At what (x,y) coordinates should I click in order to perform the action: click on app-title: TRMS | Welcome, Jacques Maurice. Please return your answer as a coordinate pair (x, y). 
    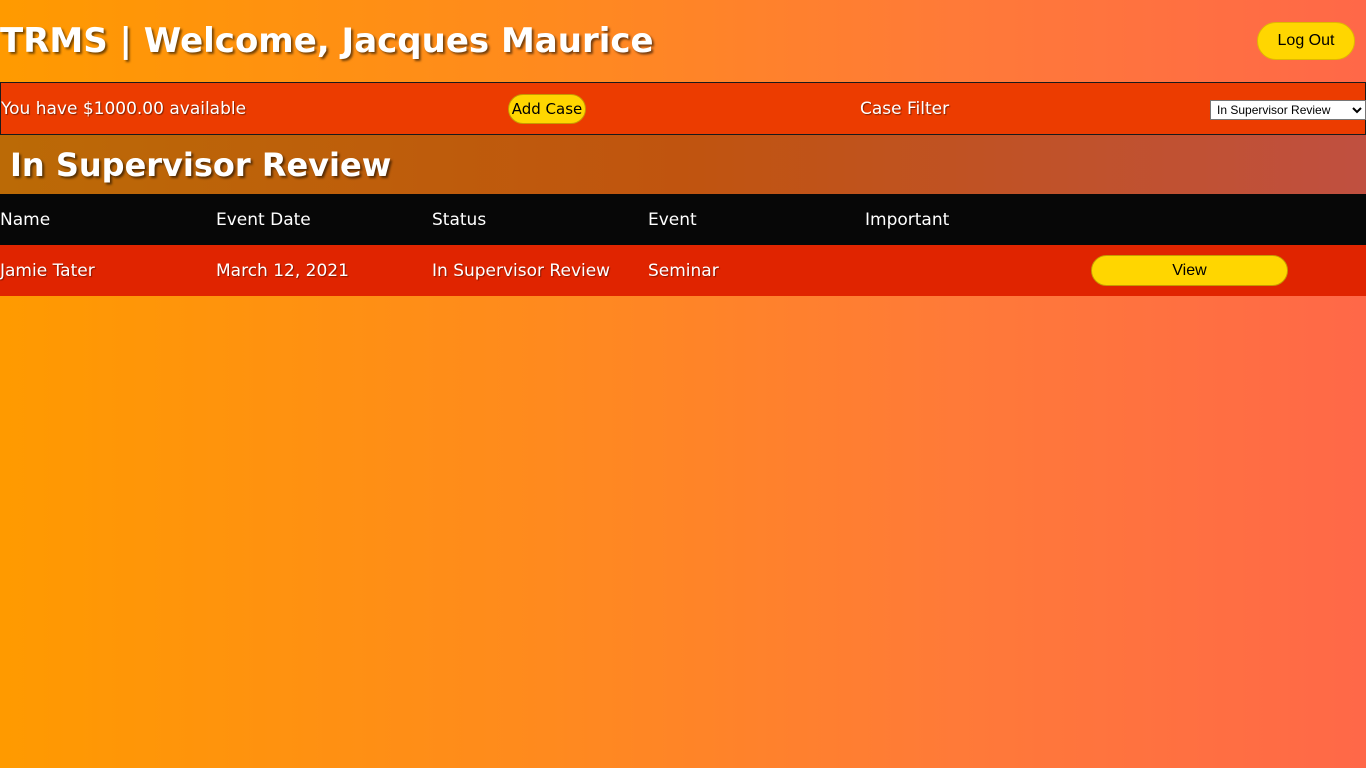
    Looking at the image, I should click on (327, 41).